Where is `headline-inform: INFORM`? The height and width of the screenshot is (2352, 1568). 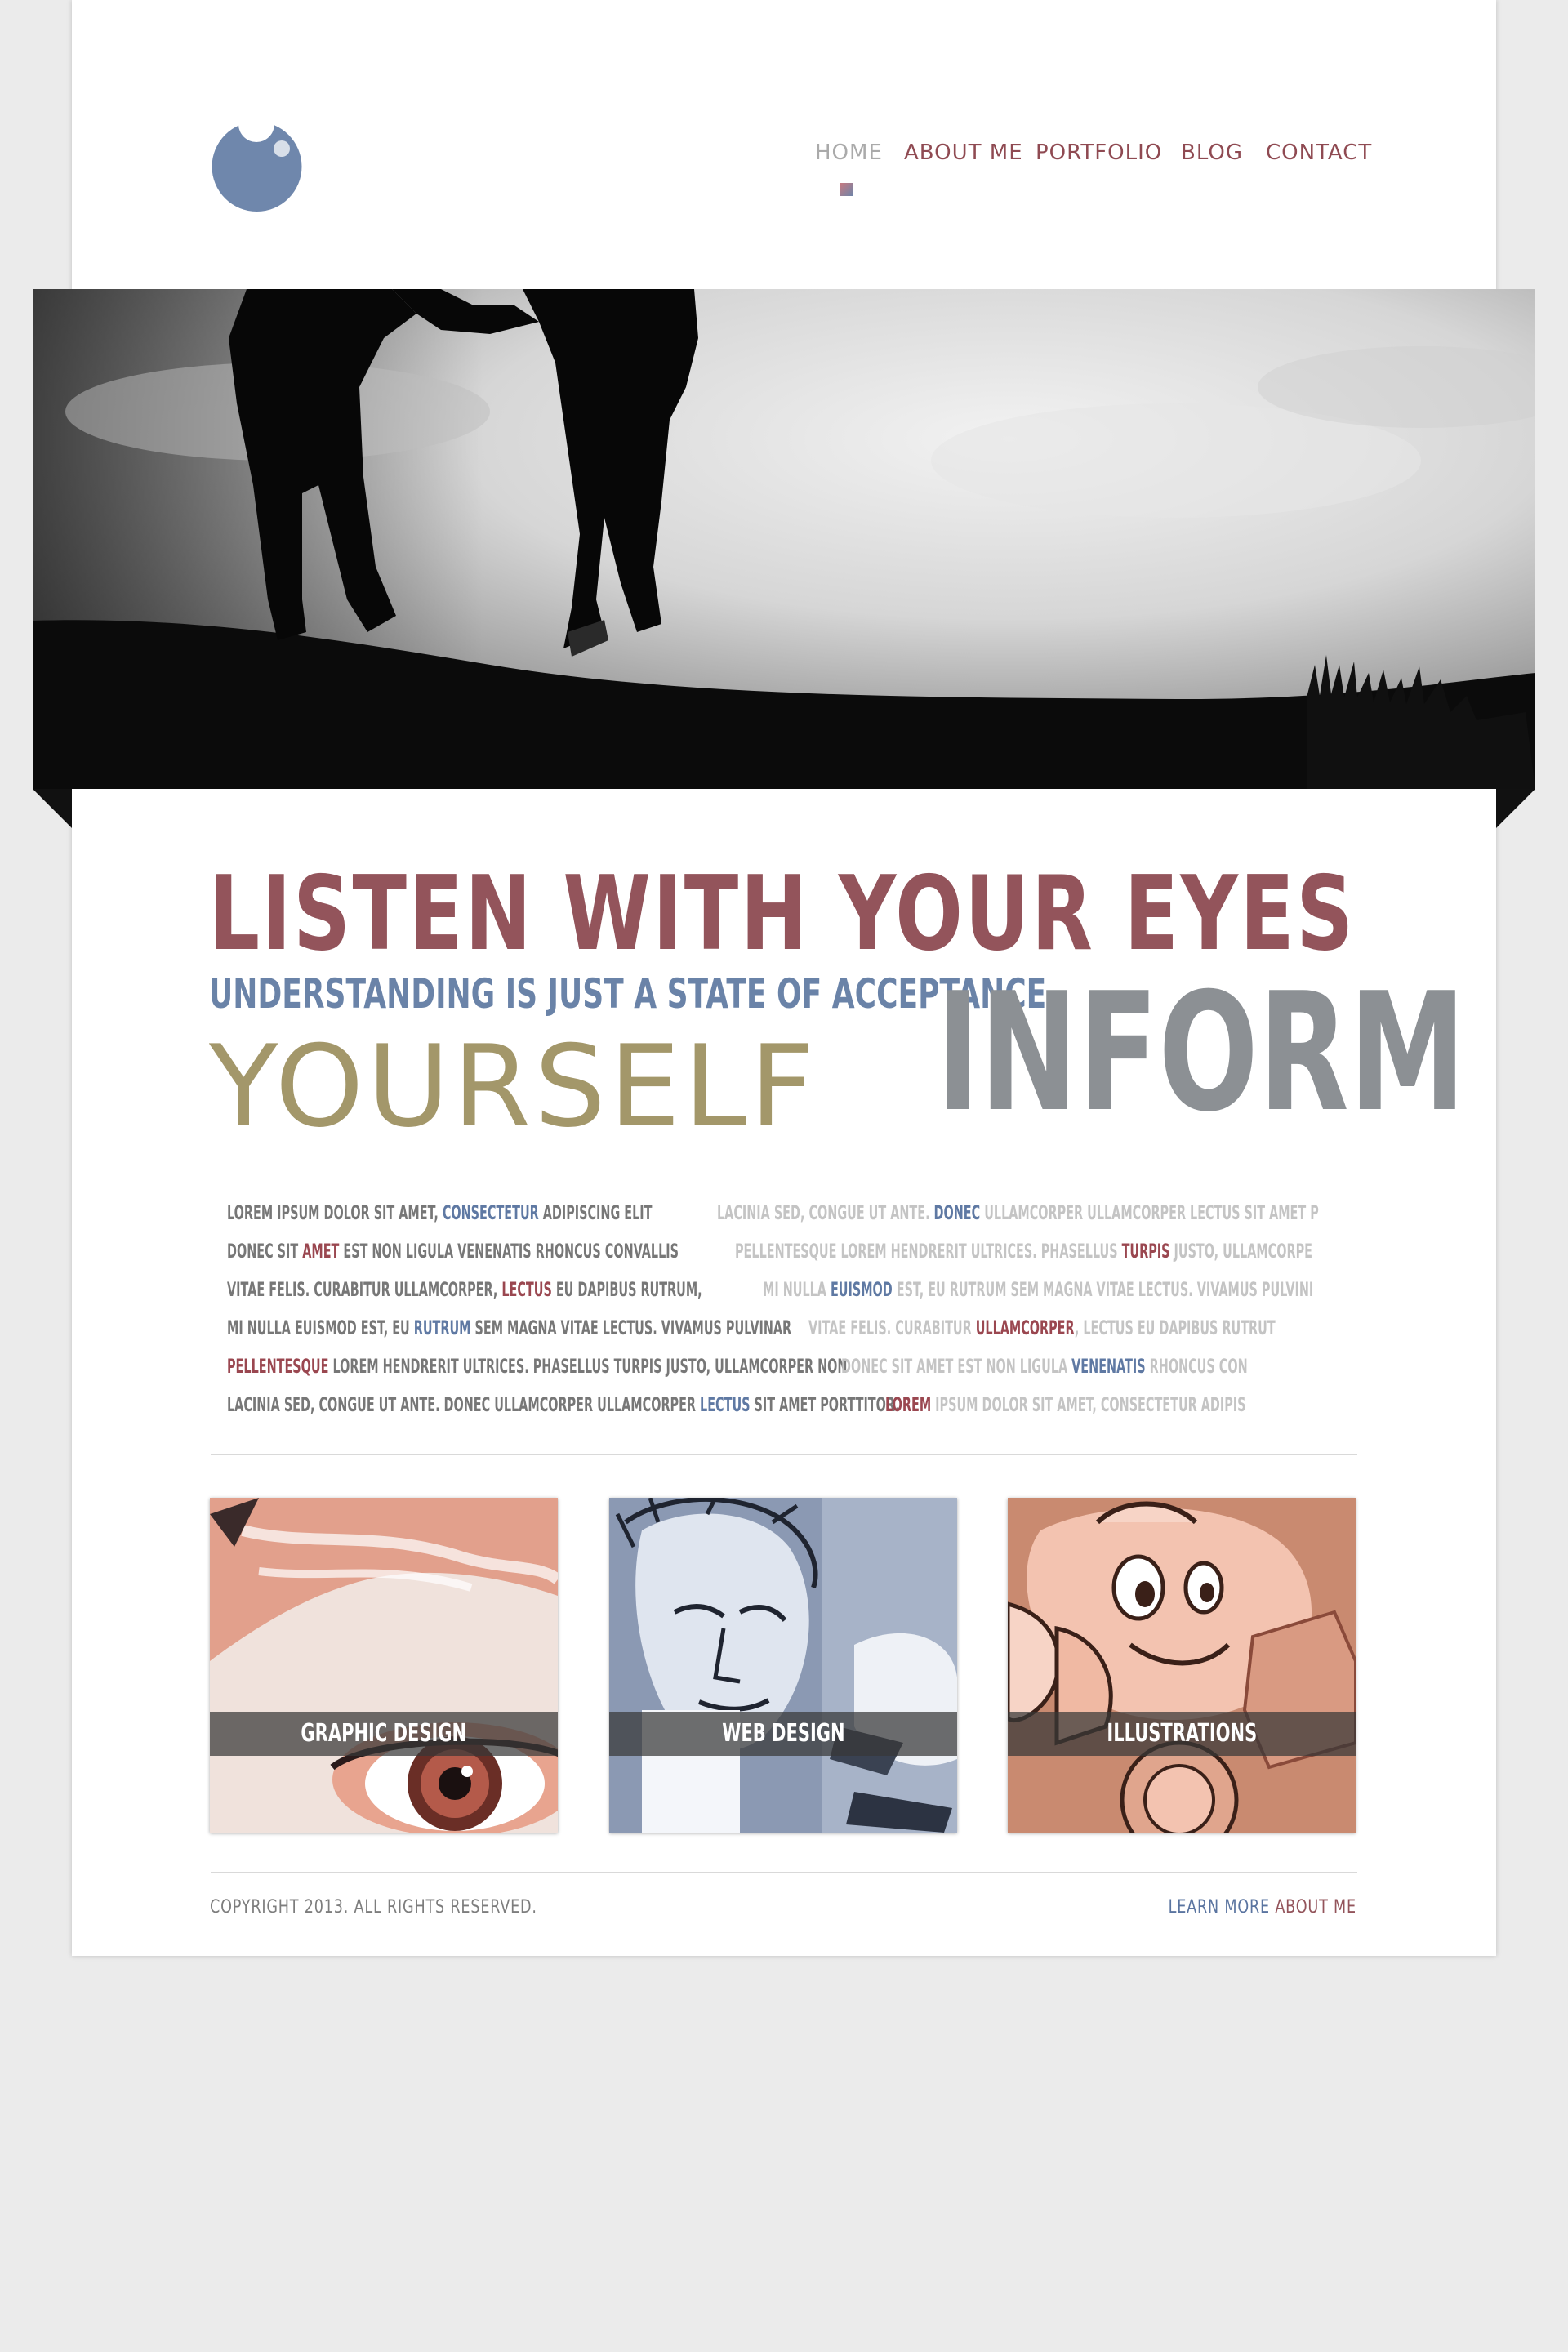 headline-inform: INFORM is located at coordinates (1201, 1053).